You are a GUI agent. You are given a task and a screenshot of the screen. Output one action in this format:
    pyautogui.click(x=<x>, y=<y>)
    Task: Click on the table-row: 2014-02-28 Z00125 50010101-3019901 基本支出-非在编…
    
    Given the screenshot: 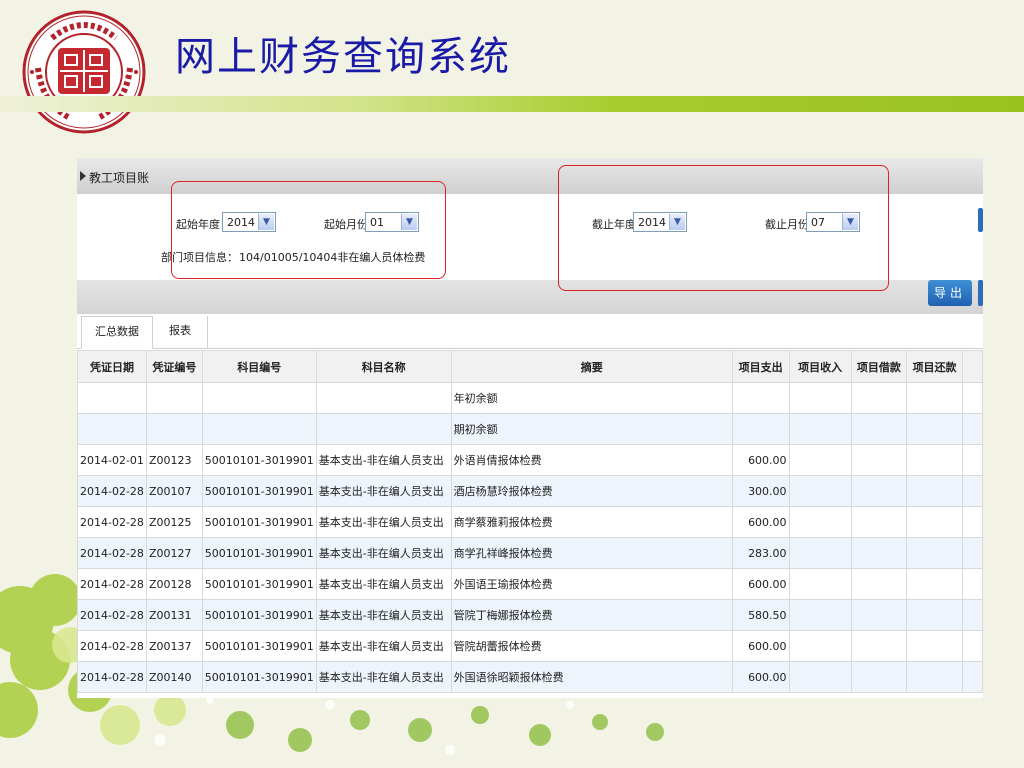 What is the action you would take?
    pyautogui.click(x=530, y=522)
    